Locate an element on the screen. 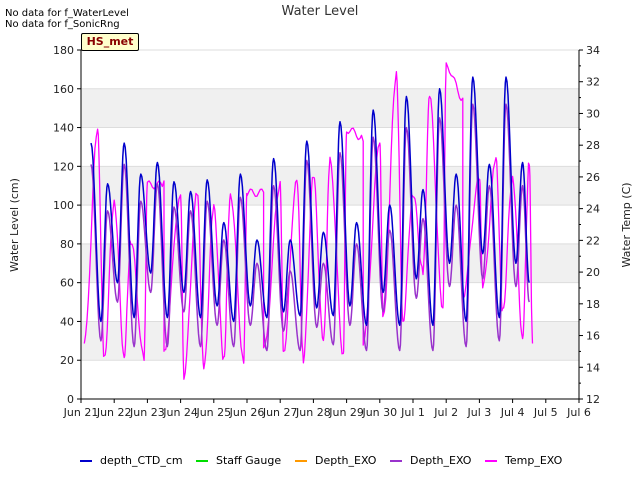 This screenshot has height=480, width=640. y-tick-label: 120 is located at coordinates (63, 166).